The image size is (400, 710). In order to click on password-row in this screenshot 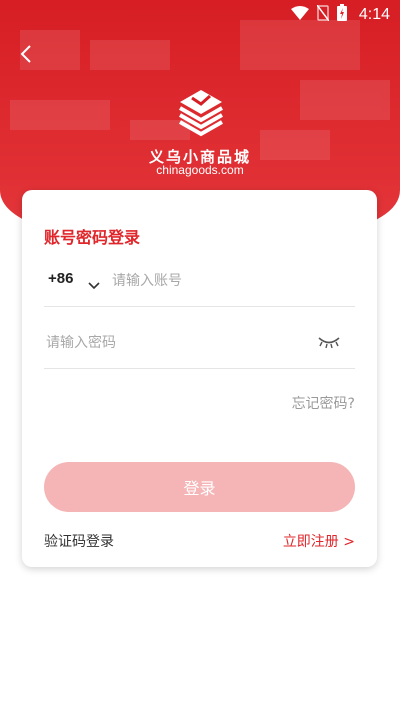, I will do `click(199, 344)`.